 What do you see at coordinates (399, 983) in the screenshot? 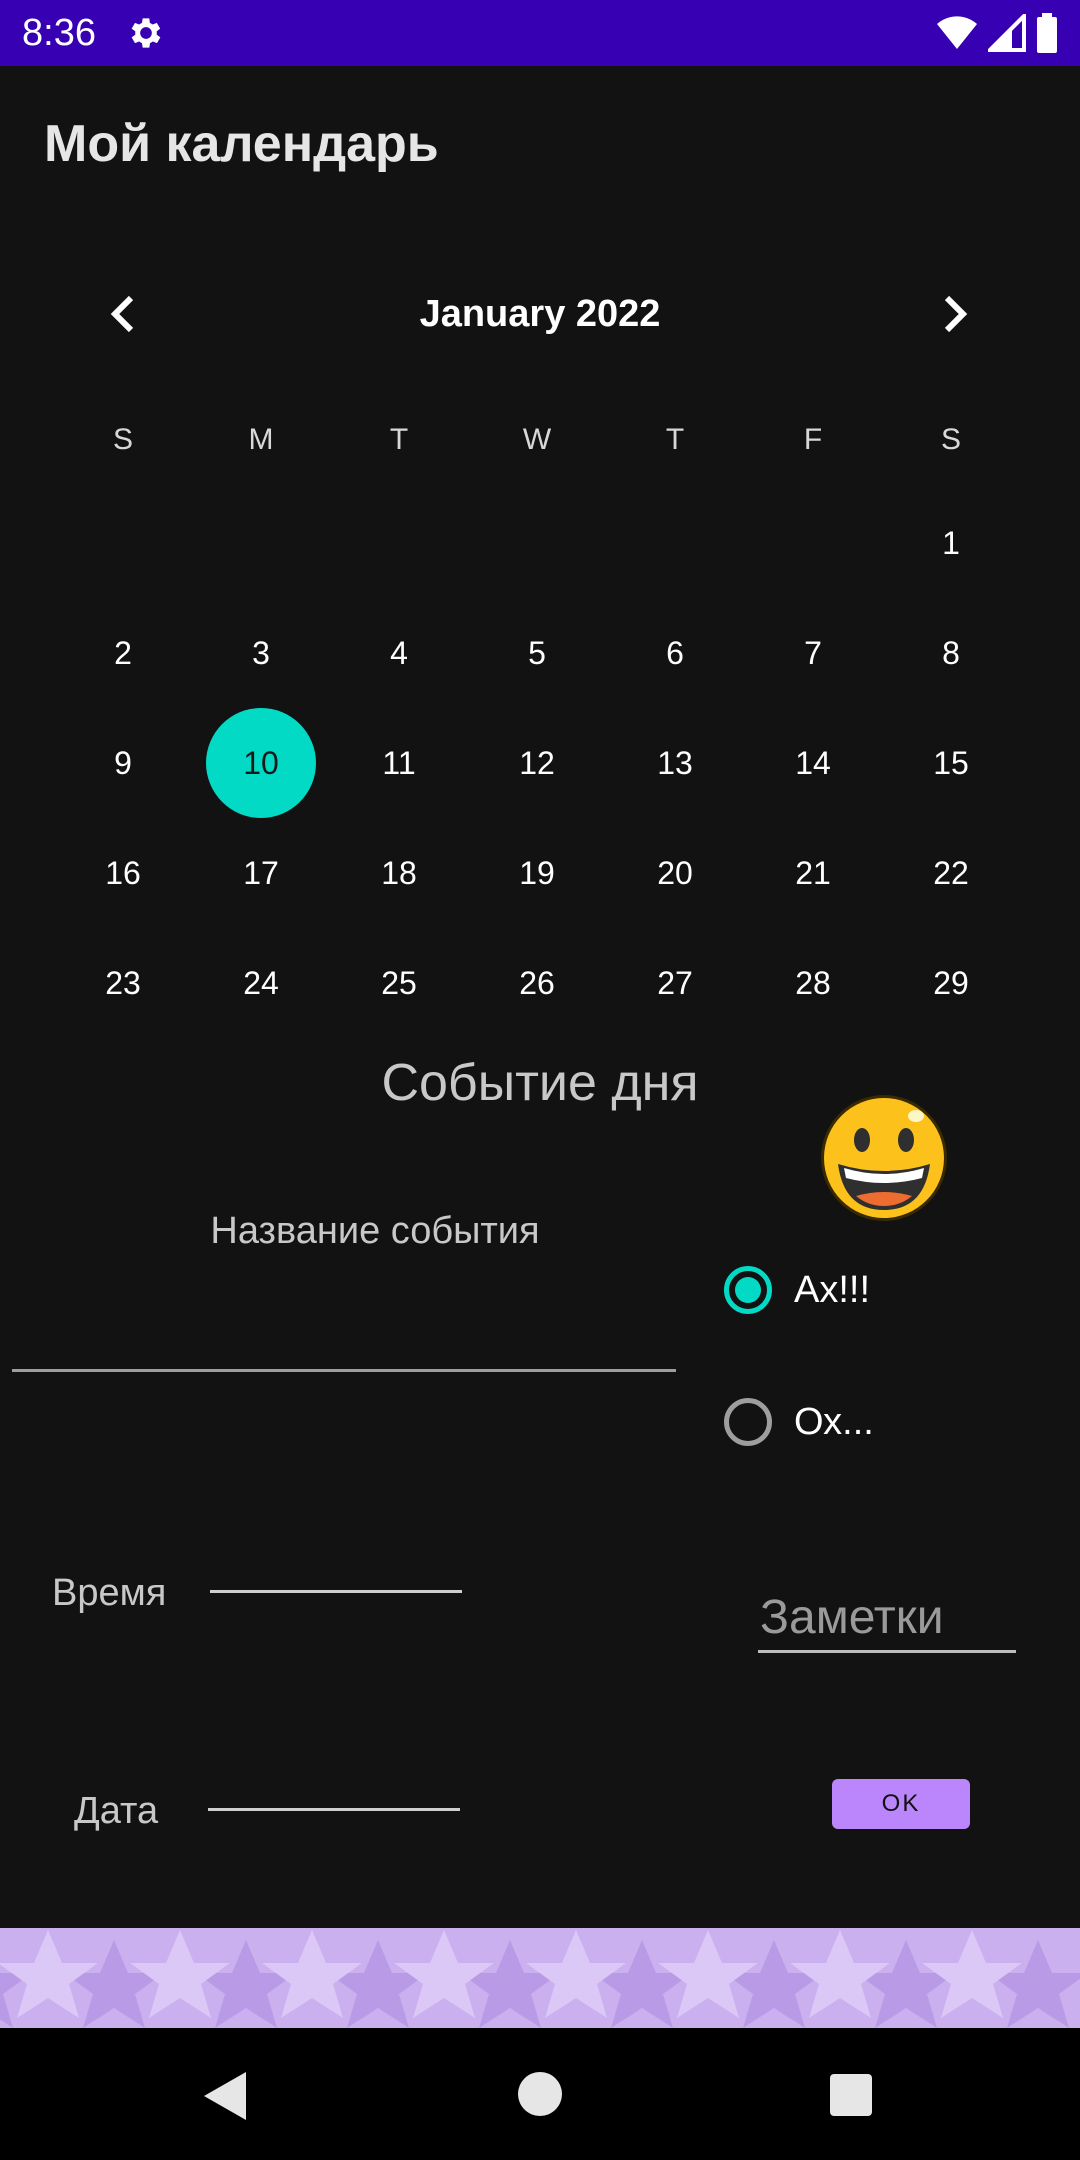
I see `calendar-day: 25` at bounding box center [399, 983].